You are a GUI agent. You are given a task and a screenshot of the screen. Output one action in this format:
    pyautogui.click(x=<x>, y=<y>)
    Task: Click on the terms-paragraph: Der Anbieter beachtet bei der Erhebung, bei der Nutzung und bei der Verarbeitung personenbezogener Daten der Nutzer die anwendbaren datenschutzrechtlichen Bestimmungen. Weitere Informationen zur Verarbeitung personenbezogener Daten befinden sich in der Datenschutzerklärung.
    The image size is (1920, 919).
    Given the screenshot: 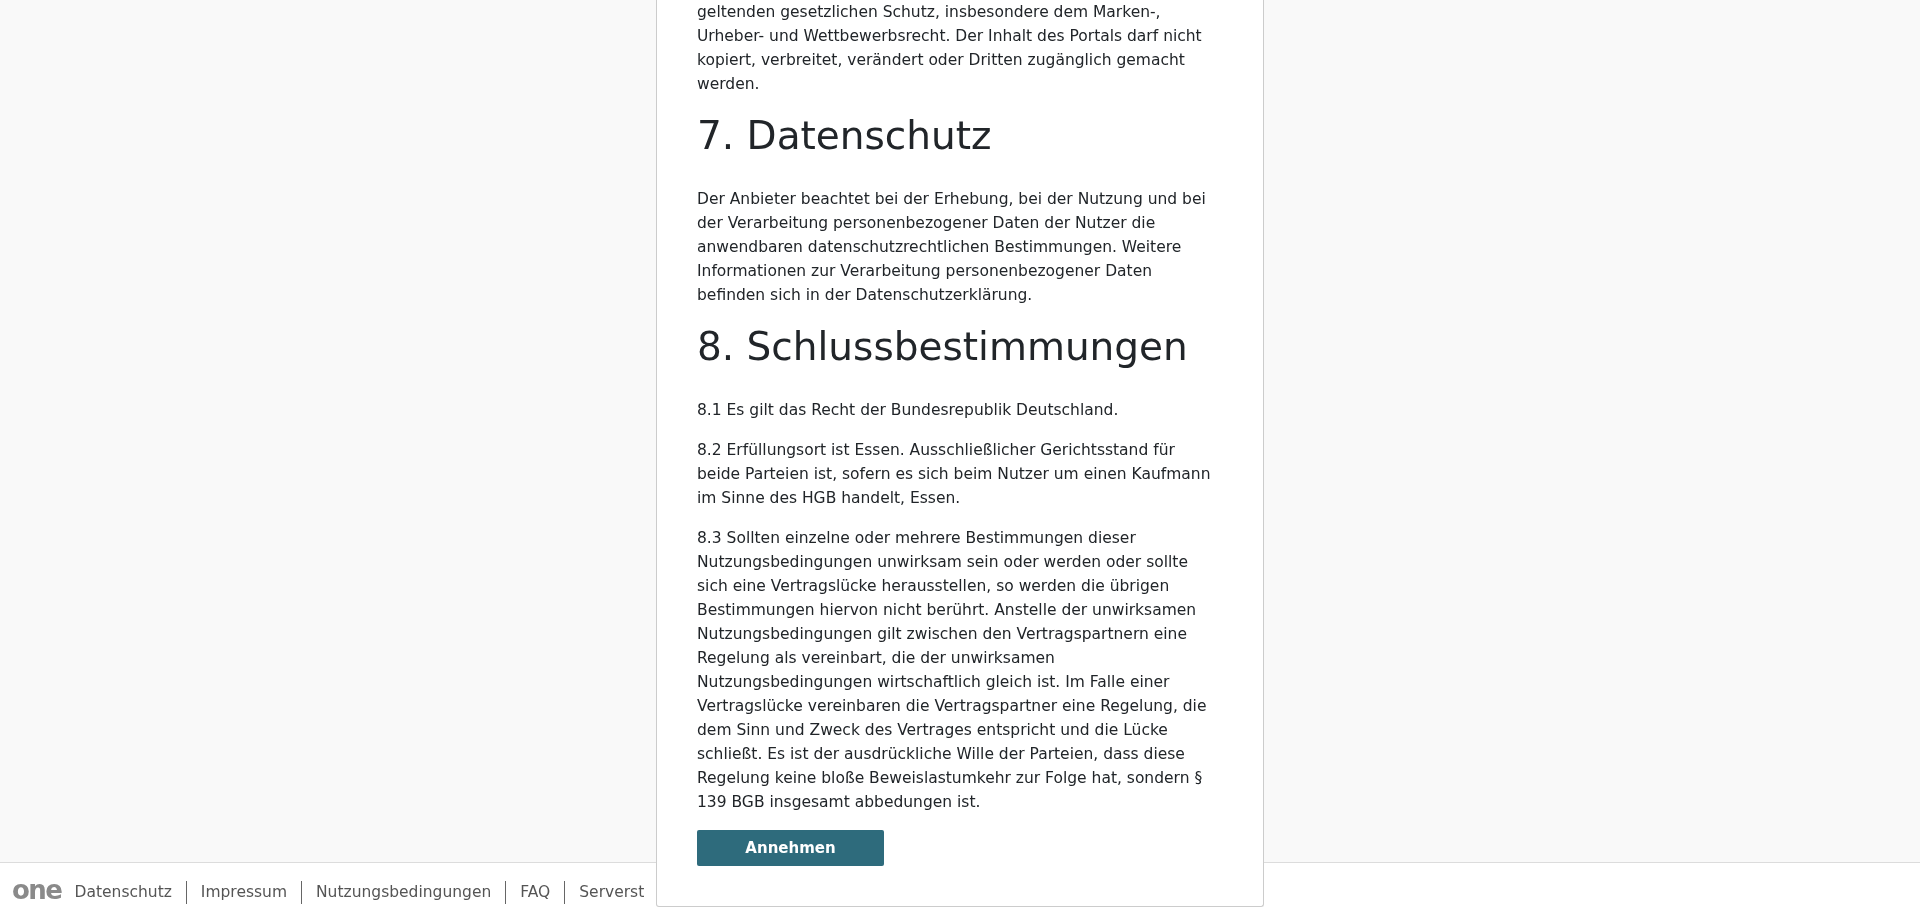 What is the action you would take?
    pyautogui.click(x=952, y=247)
    